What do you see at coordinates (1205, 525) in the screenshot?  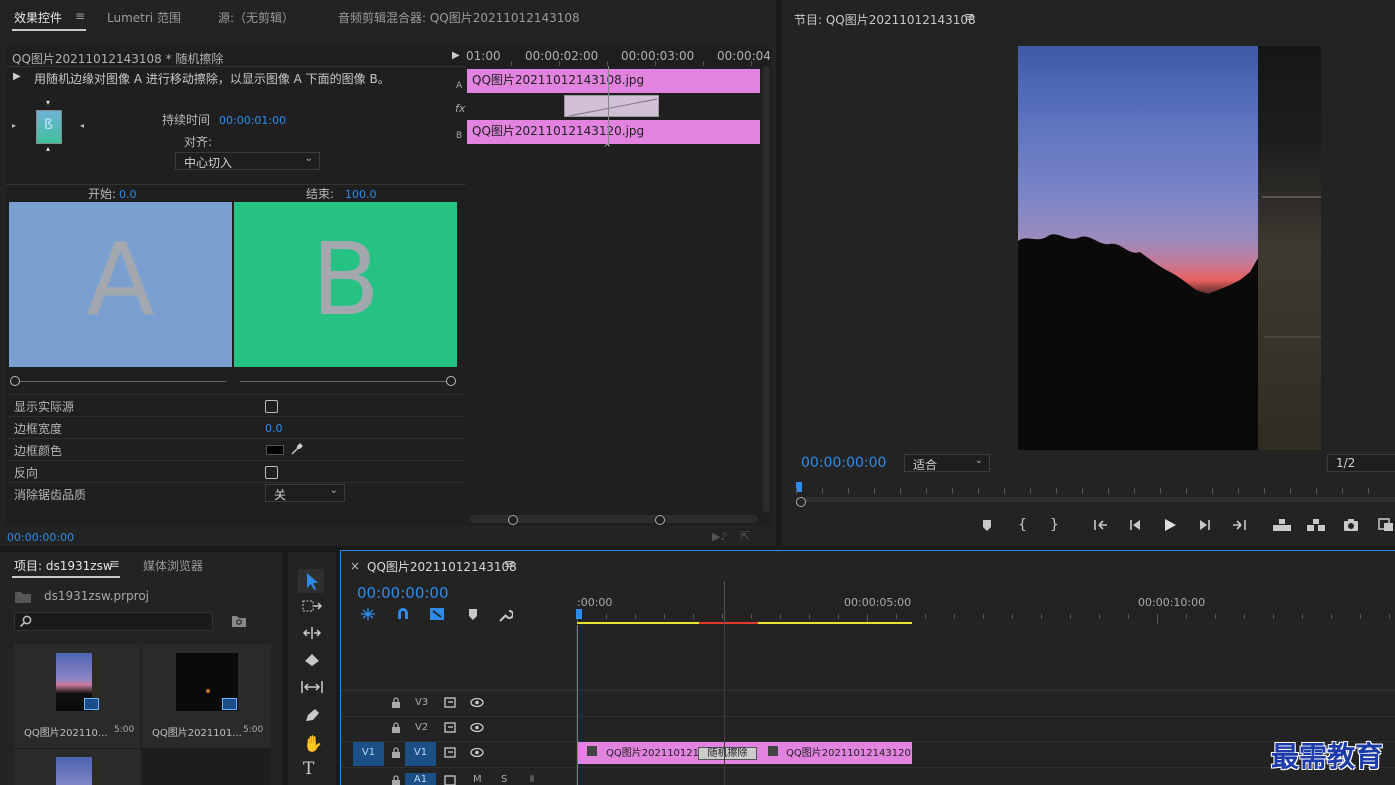 I see `step-forward-icon` at bounding box center [1205, 525].